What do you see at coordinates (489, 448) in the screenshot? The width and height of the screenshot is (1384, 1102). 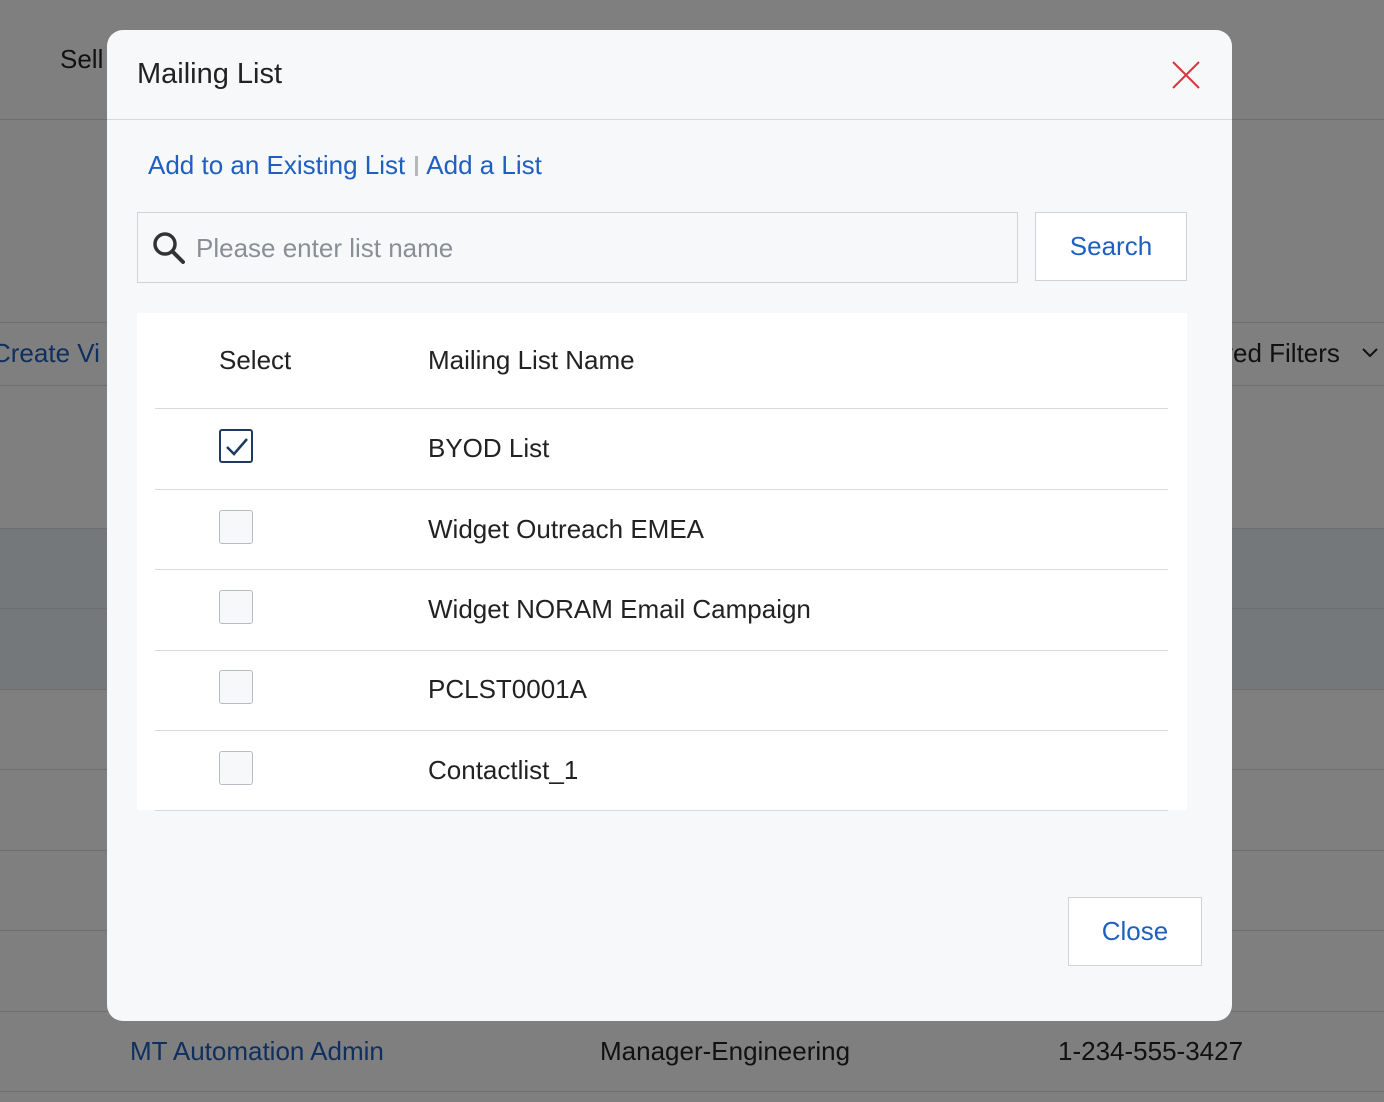 I see `mailing-list-name: BYOD List` at bounding box center [489, 448].